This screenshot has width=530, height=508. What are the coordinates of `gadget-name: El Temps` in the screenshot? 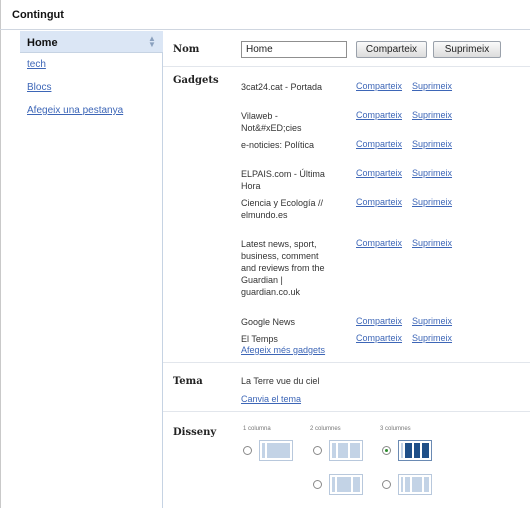 It's located at (259, 339).